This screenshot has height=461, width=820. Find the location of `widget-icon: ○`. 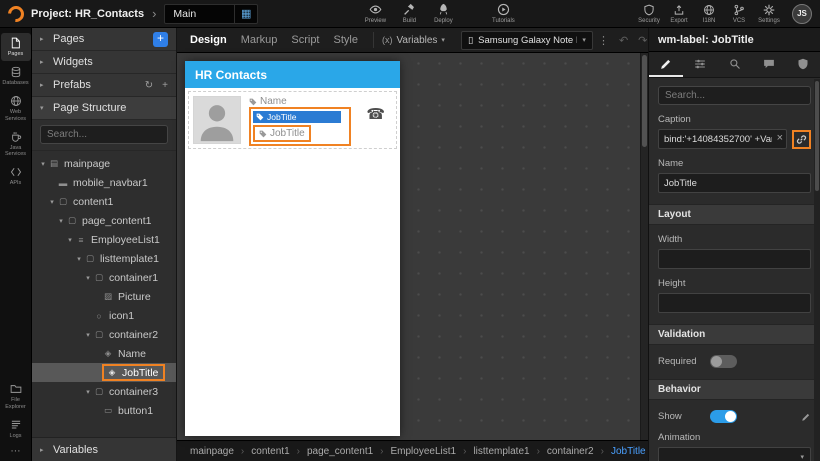

widget-icon: ○ is located at coordinates (99, 315).